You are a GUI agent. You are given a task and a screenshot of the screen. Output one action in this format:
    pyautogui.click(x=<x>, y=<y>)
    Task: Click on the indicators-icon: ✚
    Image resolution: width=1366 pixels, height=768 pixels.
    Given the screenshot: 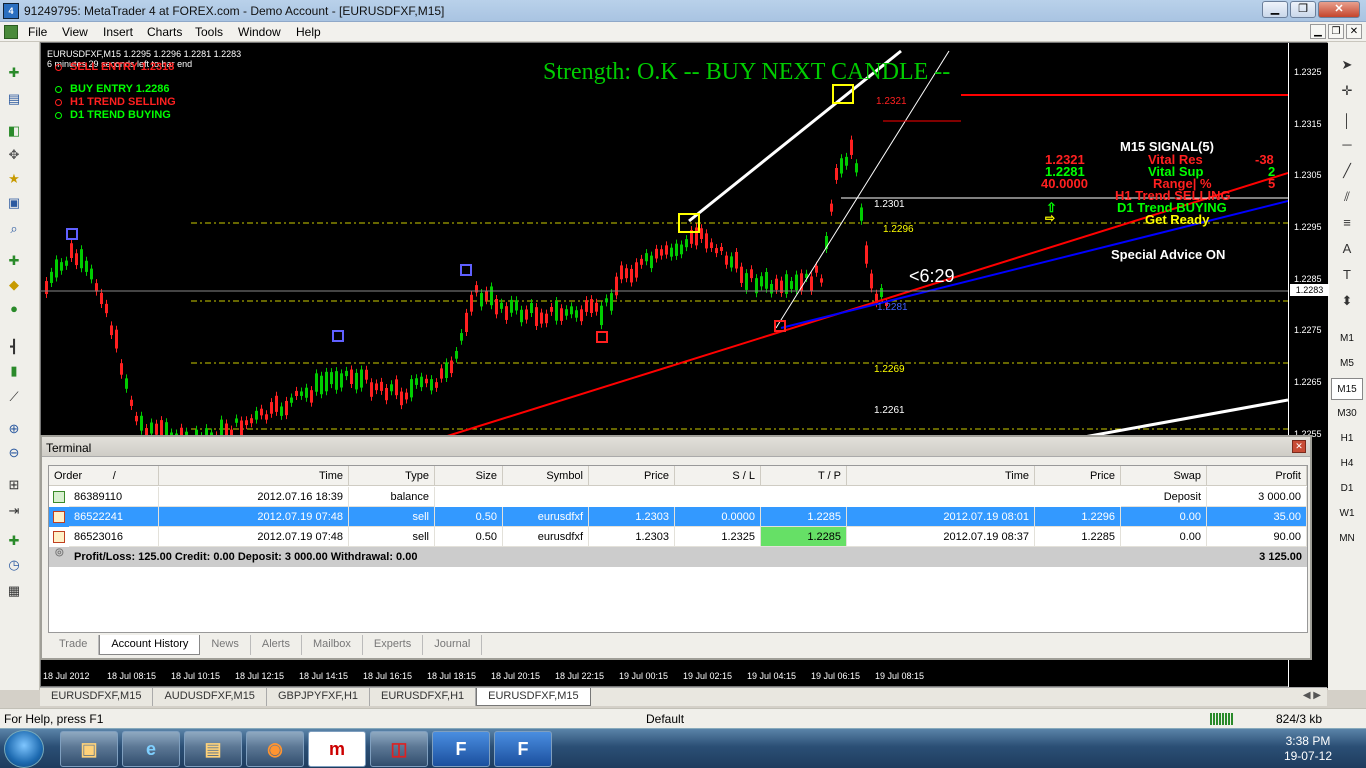 What is the action you would take?
    pyautogui.click(x=14, y=541)
    